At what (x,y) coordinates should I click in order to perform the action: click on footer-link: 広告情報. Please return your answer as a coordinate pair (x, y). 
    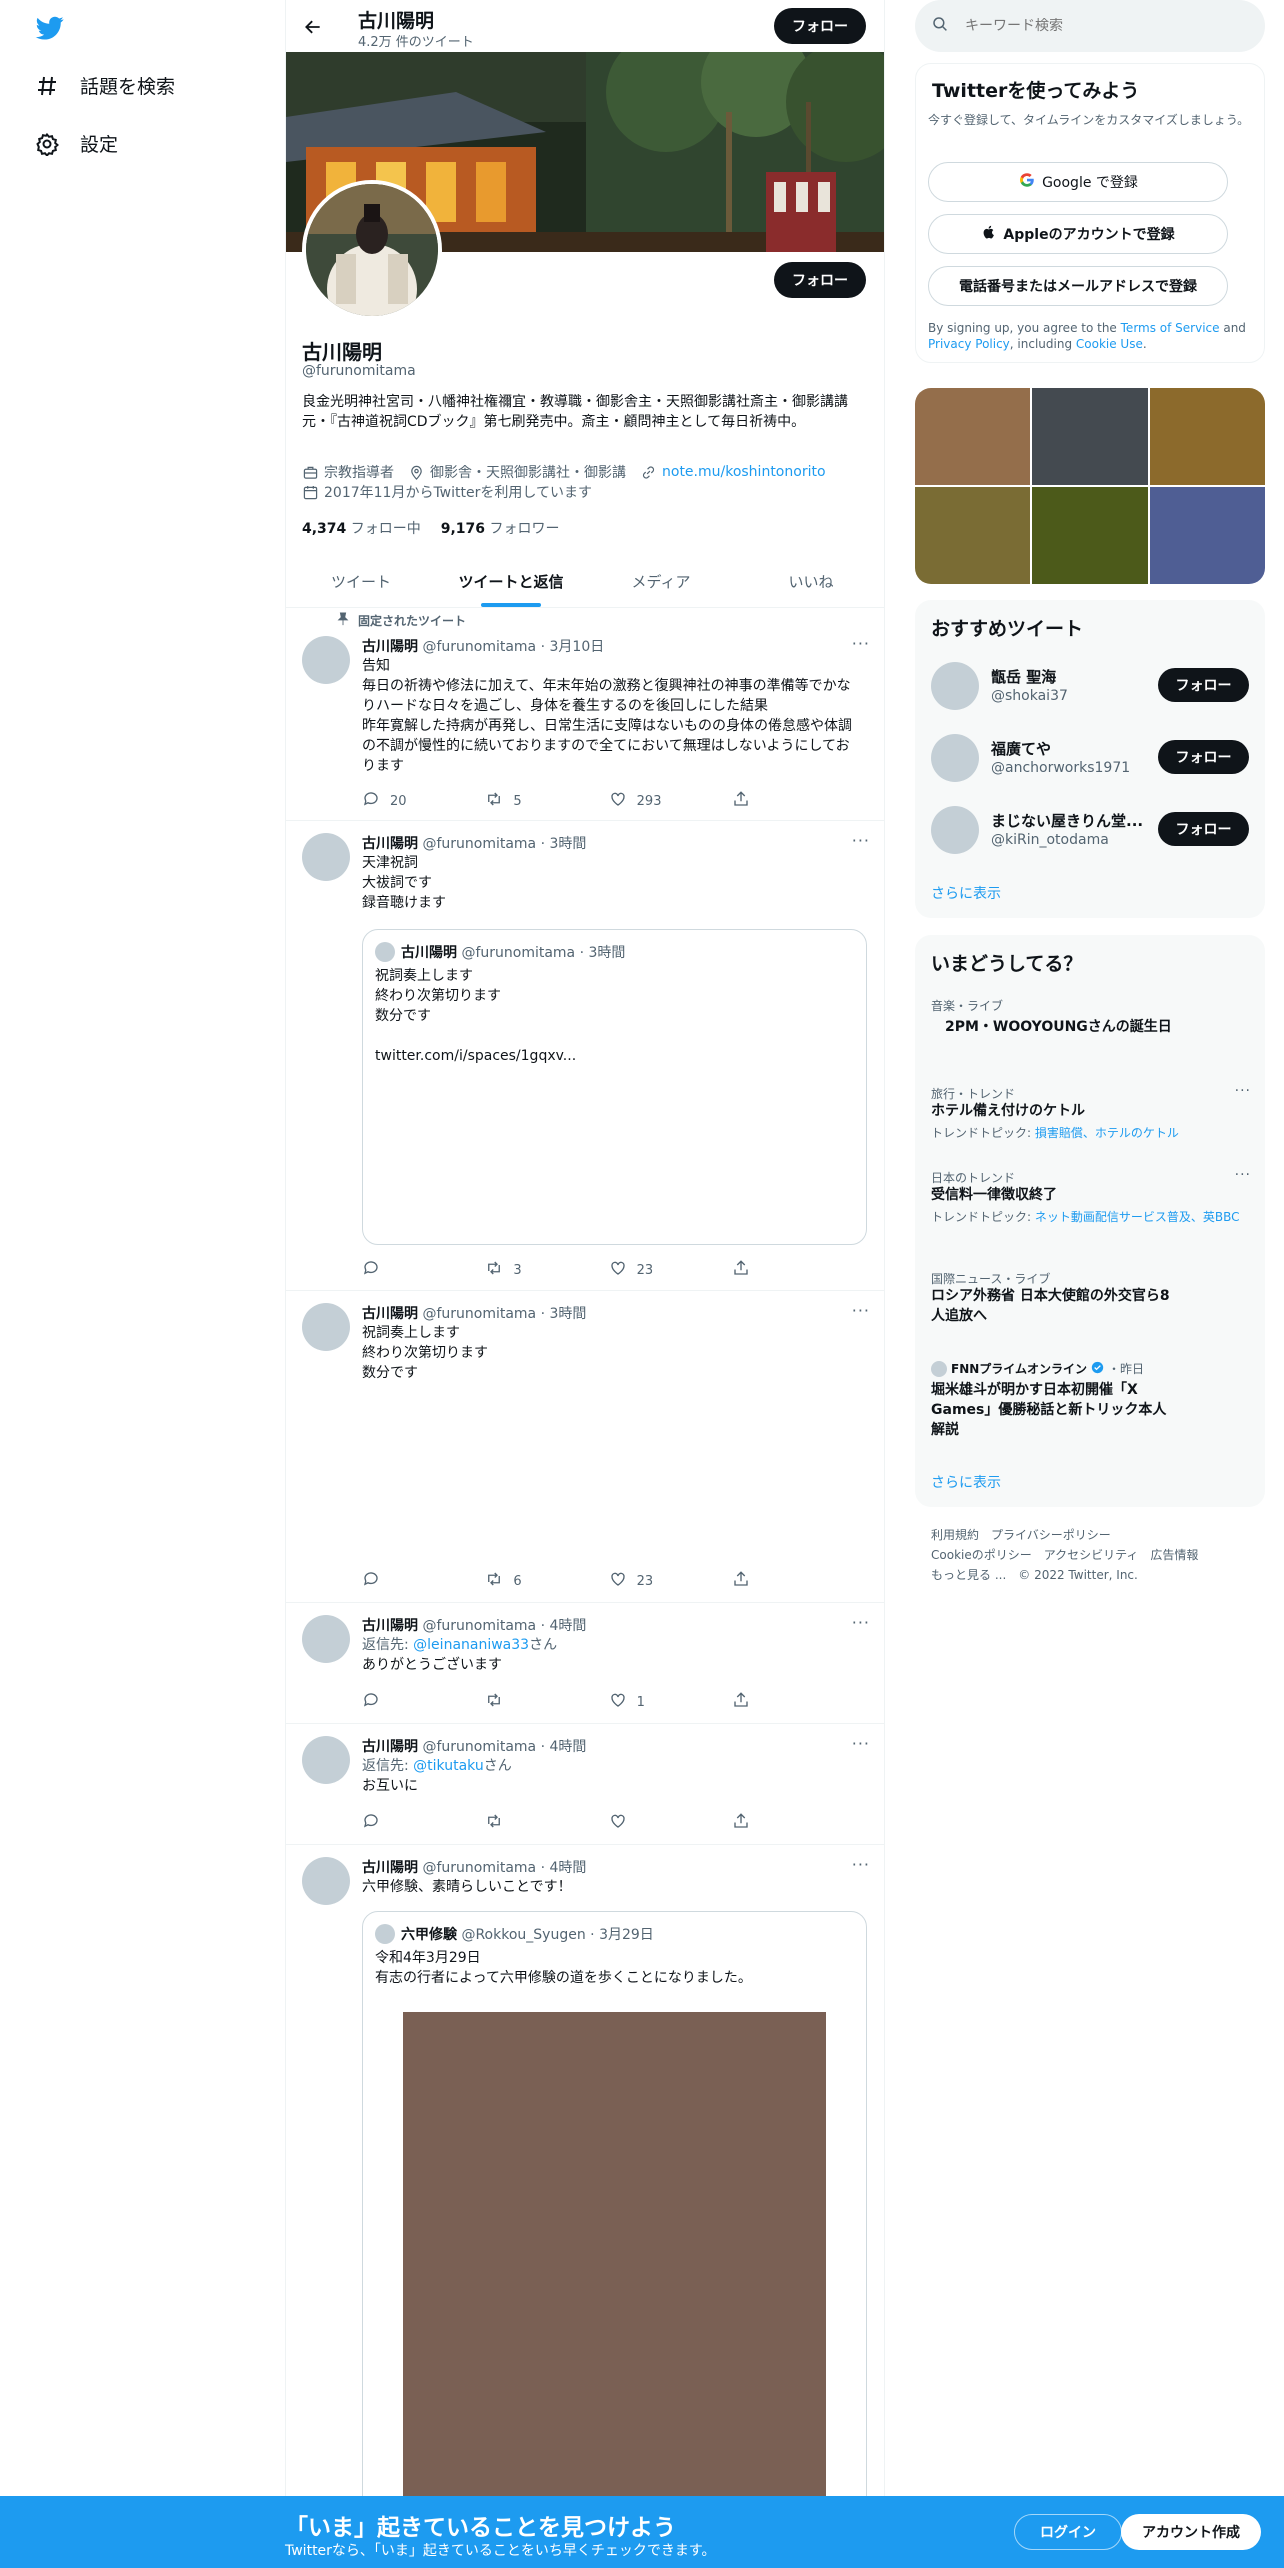
    Looking at the image, I should click on (1174, 1555).